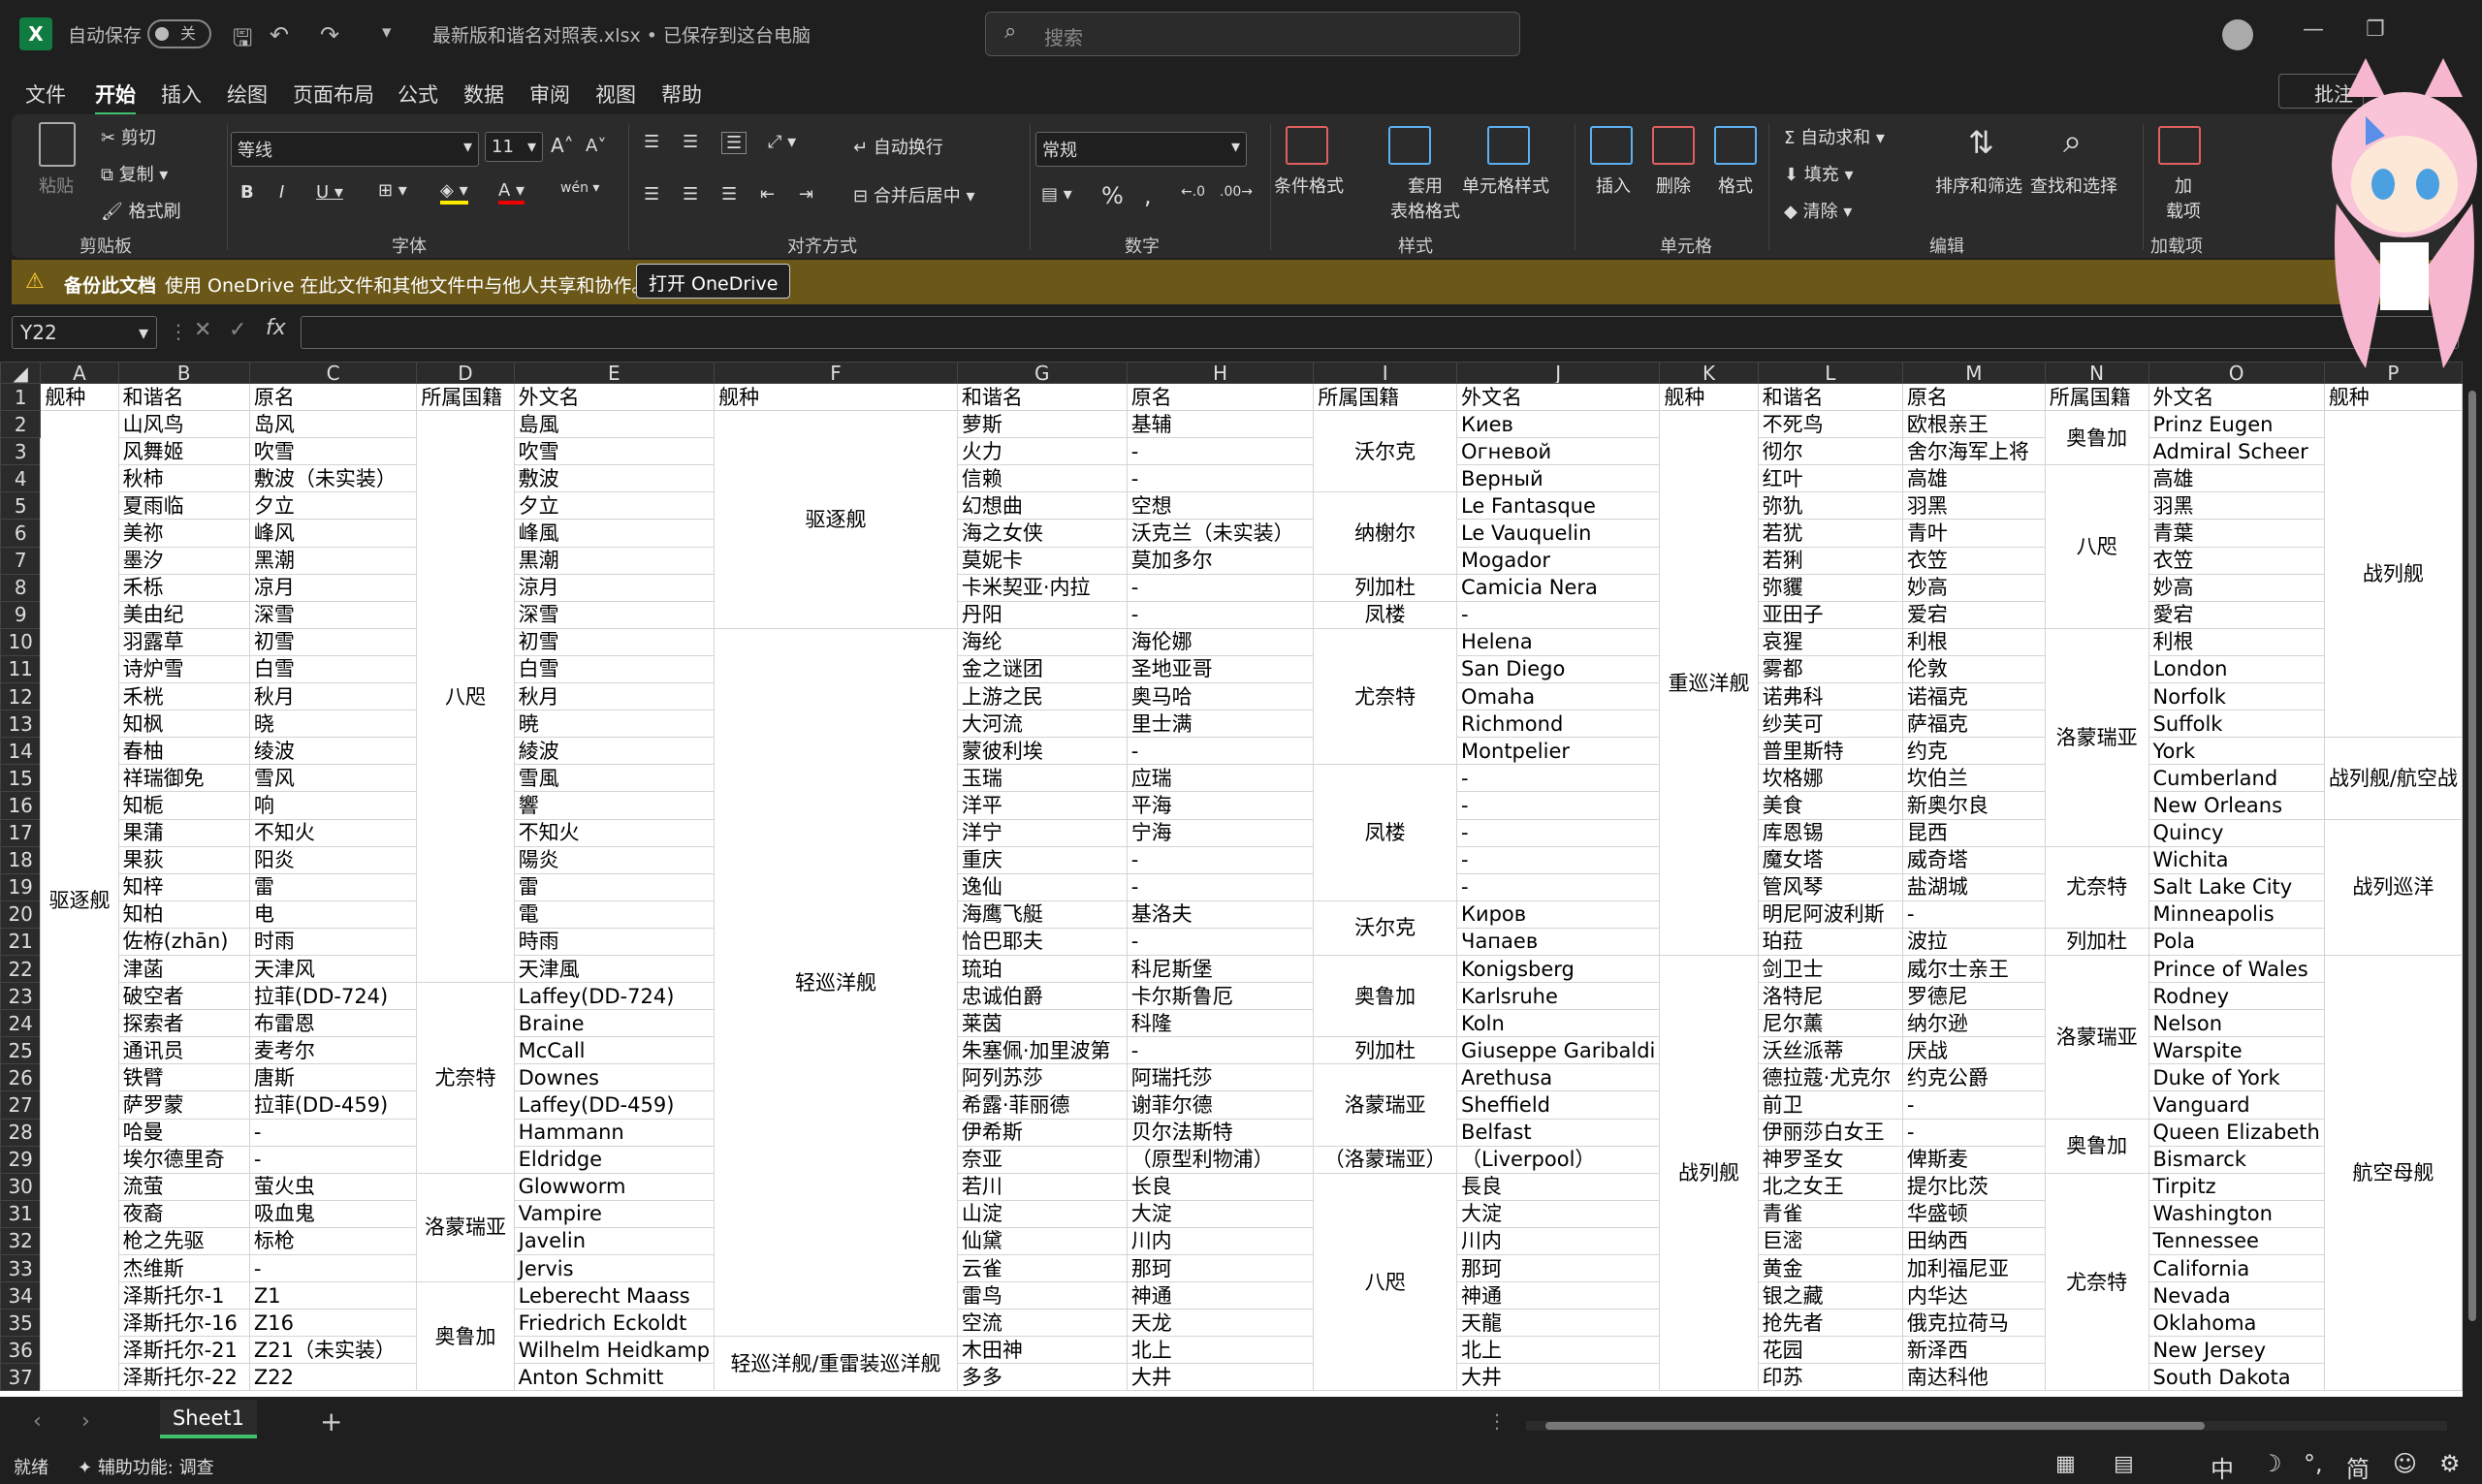  Describe the element at coordinates (1973, 887) in the screenshot. I see `cell-M19: 盐湖城` at that location.